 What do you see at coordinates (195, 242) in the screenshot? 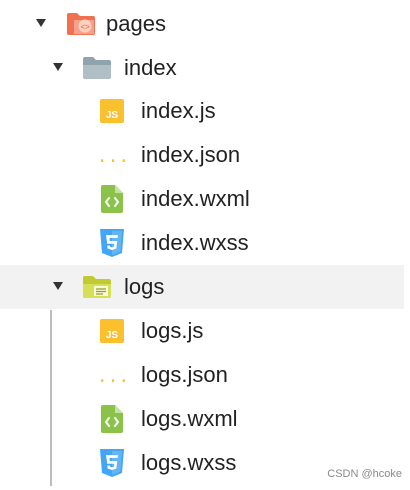
I see `tree-label-index-wxss: index.wxss` at bounding box center [195, 242].